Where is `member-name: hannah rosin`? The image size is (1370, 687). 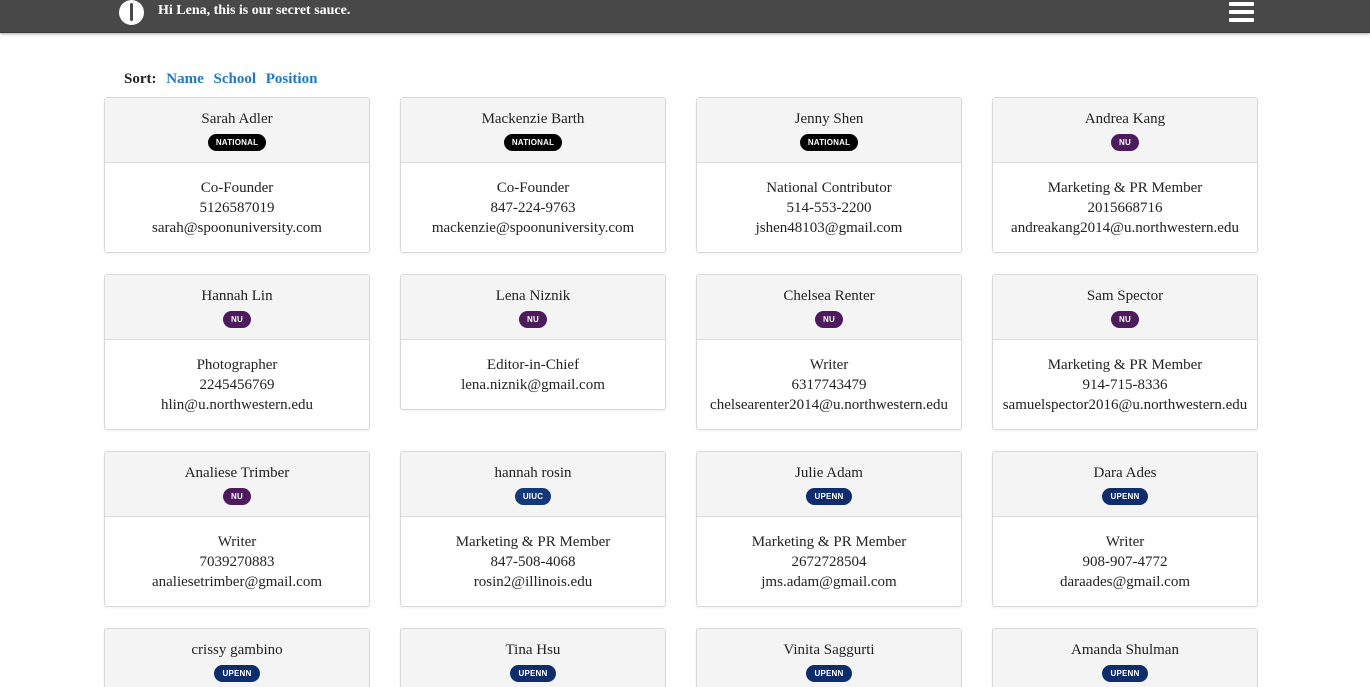
member-name: hannah rosin is located at coordinates (533, 473).